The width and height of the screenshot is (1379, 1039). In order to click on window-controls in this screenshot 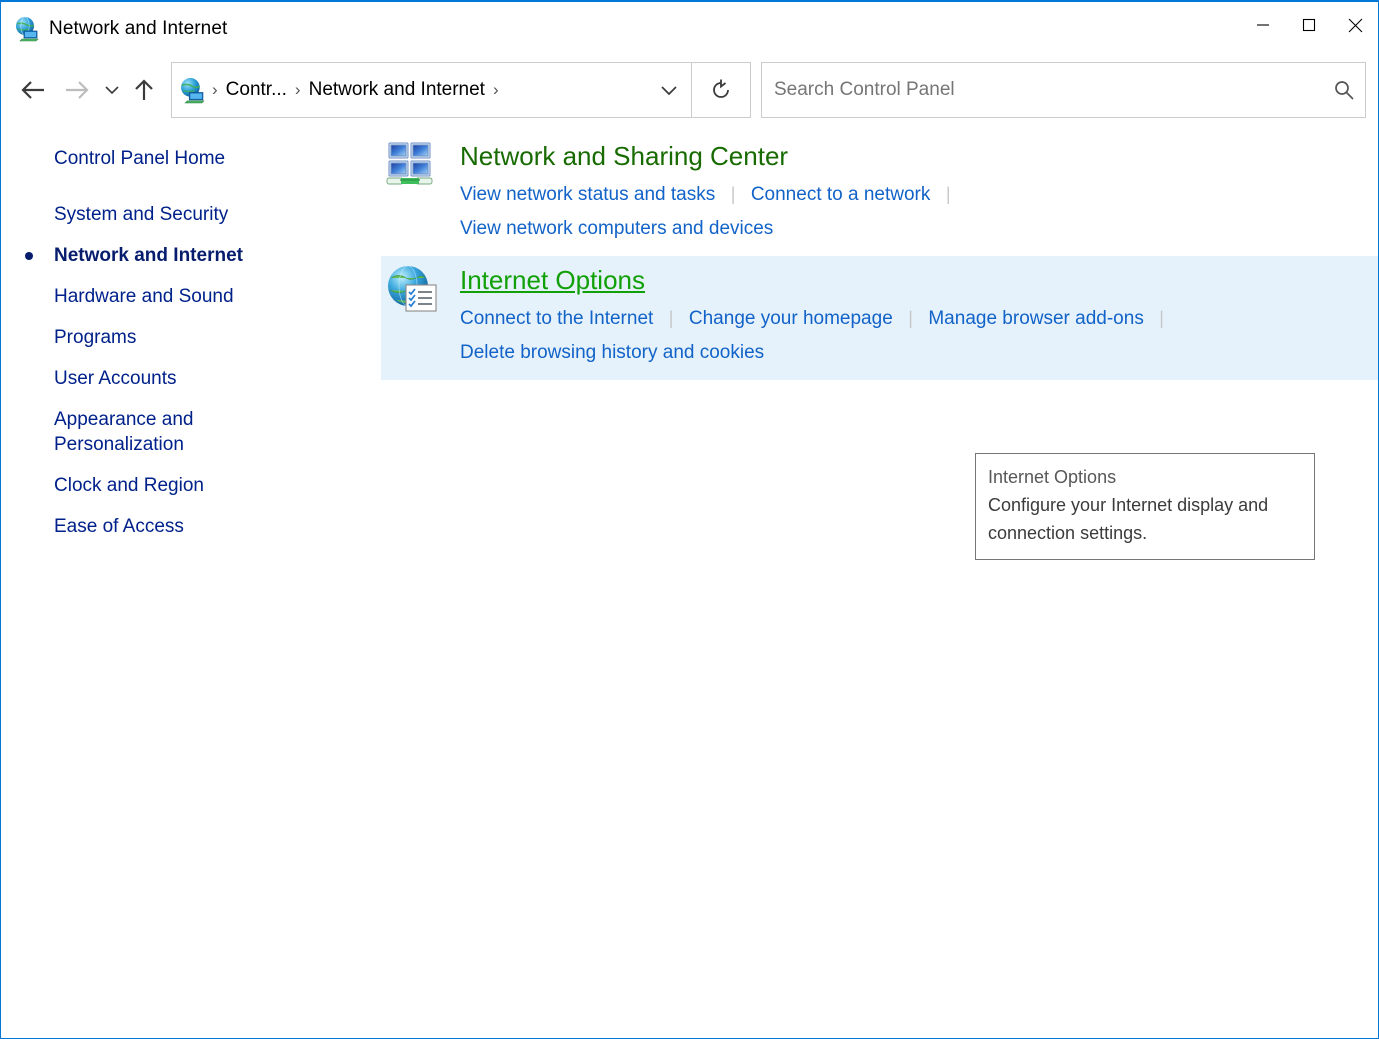, I will do `click(1309, 25)`.